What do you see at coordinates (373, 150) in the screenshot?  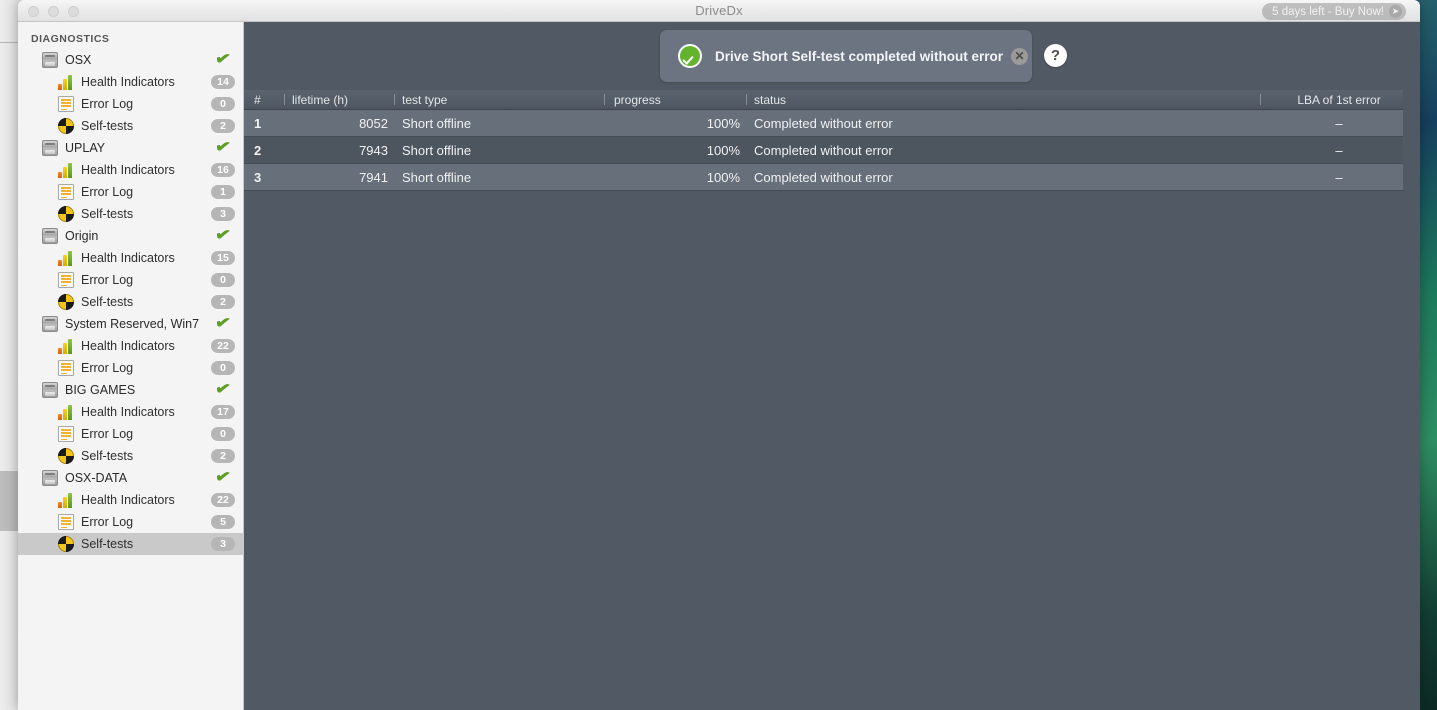 I see `cell-life: 7943` at bounding box center [373, 150].